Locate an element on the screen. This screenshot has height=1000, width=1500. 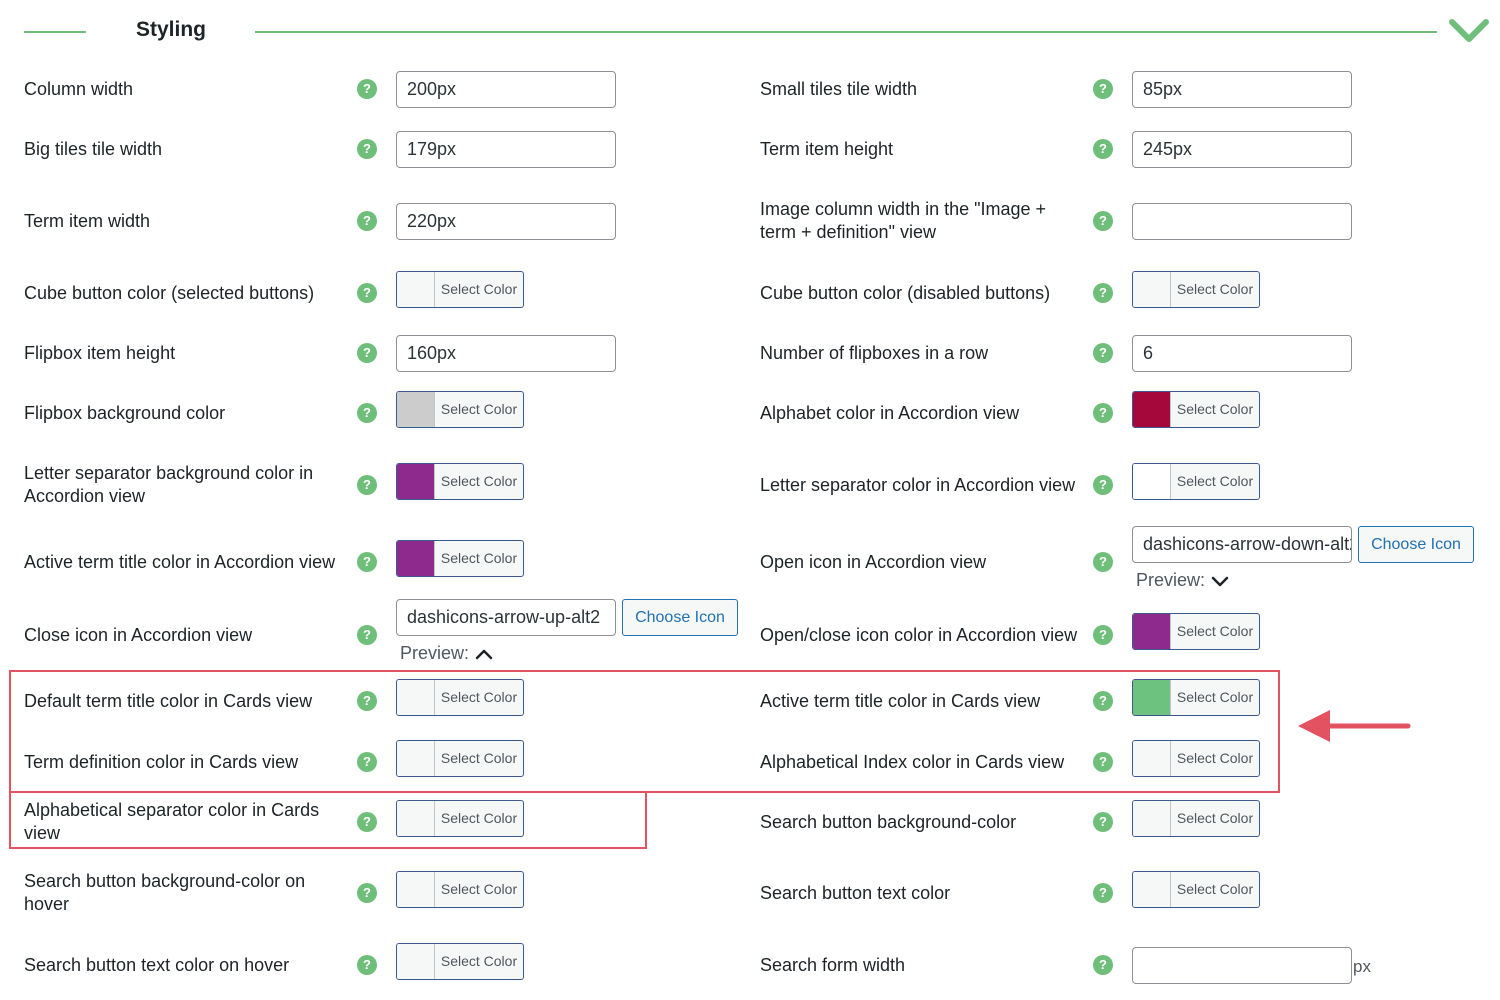
select-color-button-alphabet-accordion-color: Select Color is located at coordinates (1196, 409).